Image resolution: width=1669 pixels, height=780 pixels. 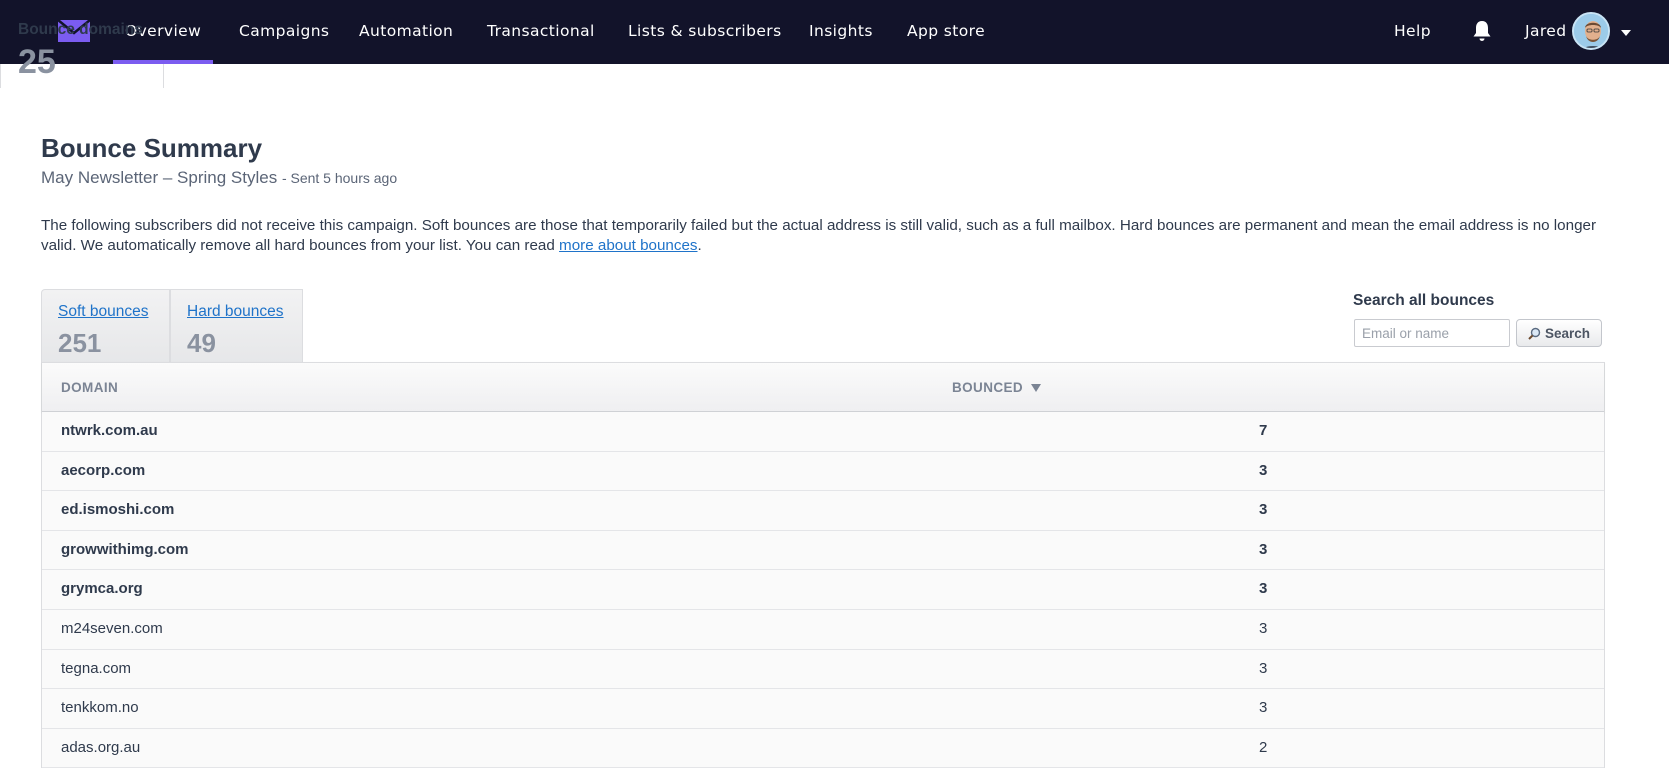 I want to click on page-title: Bounce Summary, so click(x=152, y=148).